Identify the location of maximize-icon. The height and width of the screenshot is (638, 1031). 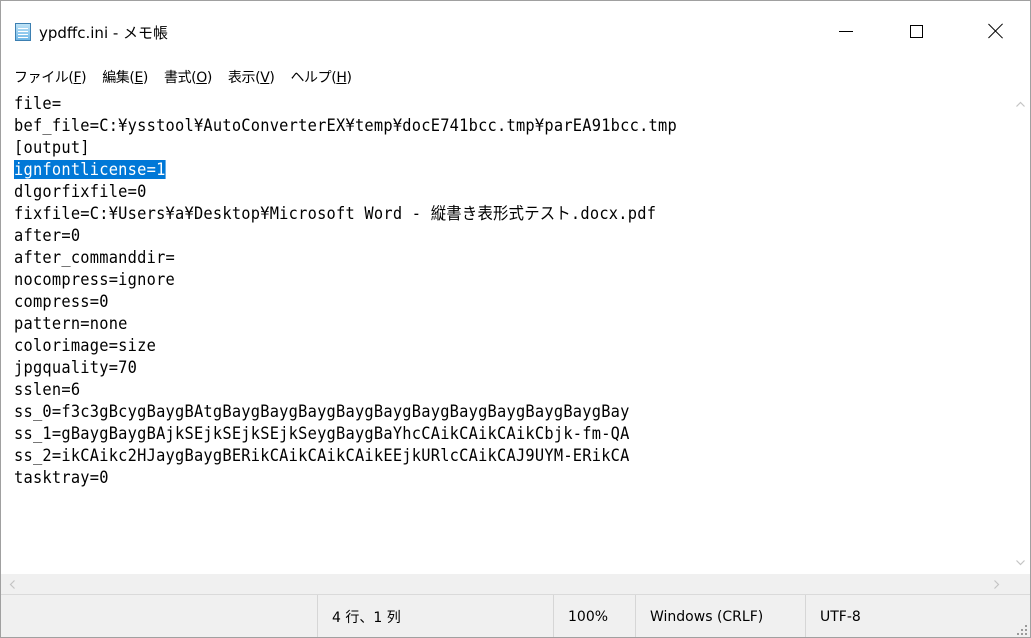
(916, 31).